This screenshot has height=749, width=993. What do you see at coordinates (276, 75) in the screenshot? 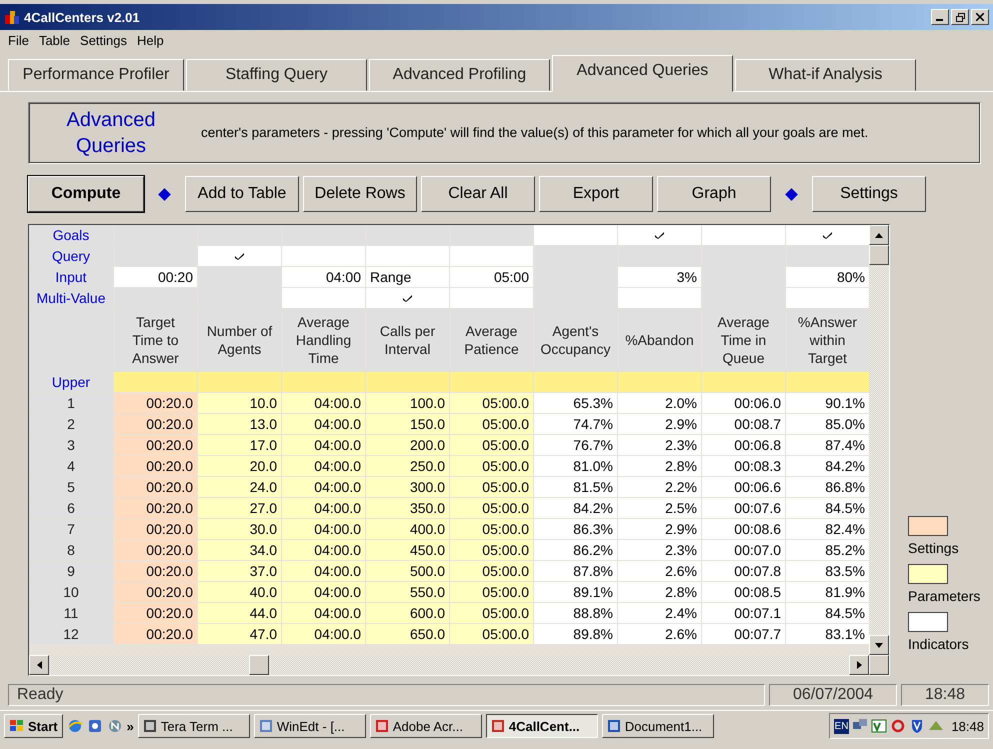
I see `tab: Staffing Query` at bounding box center [276, 75].